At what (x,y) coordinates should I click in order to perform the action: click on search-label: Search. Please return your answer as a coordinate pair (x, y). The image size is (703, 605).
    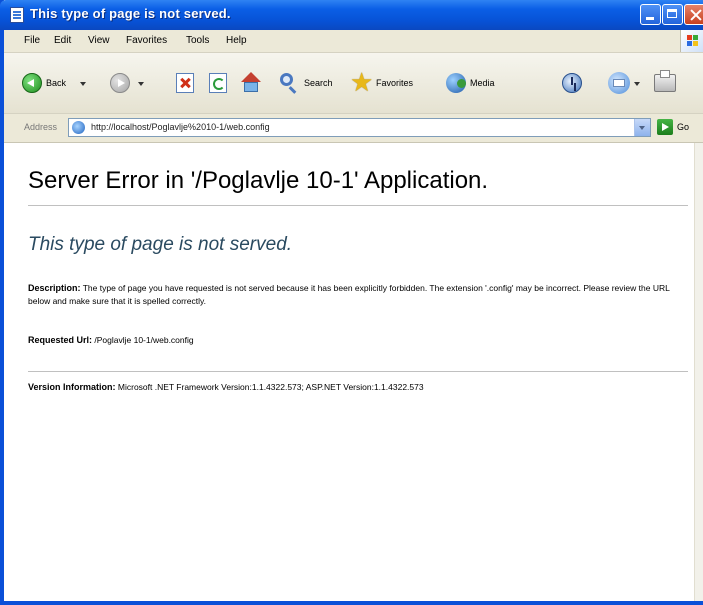
    Looking at the image, I should click on (318, 83).